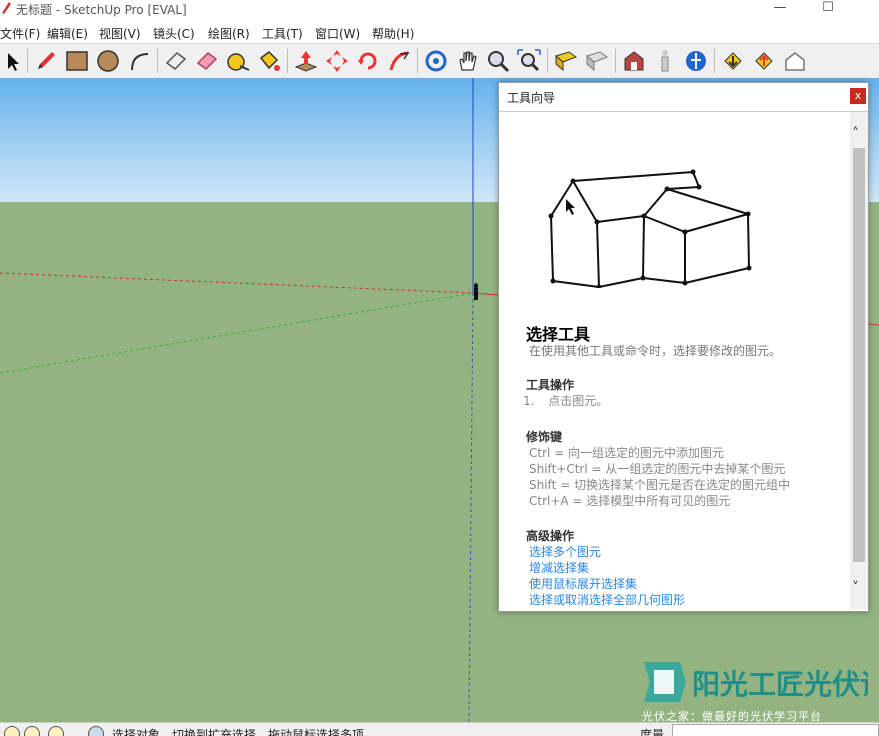  What do you see at coordinates (436, 61) in the screenshot?
I see `orbit-icon` at bounding box center [436, 61].